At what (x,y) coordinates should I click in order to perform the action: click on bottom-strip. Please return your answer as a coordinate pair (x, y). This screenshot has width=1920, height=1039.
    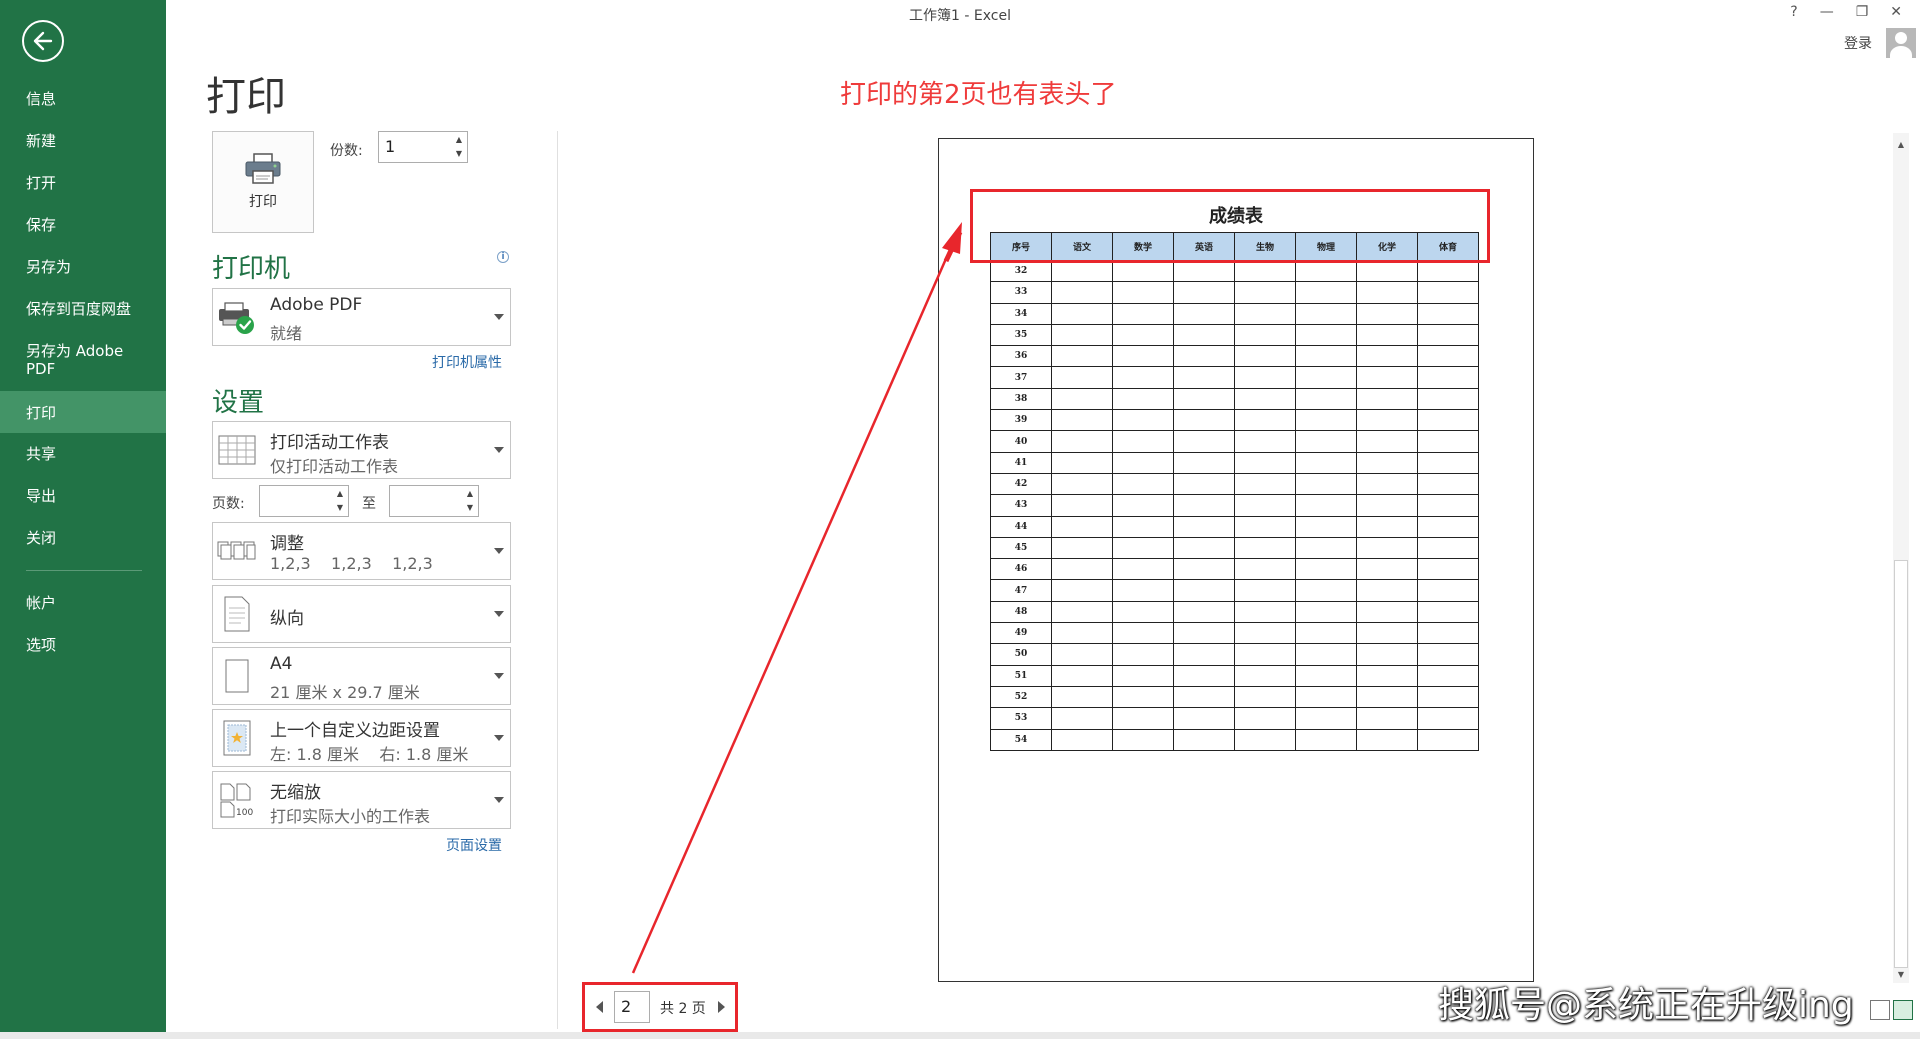
    Looking at the image, I should click on (960, 1035).